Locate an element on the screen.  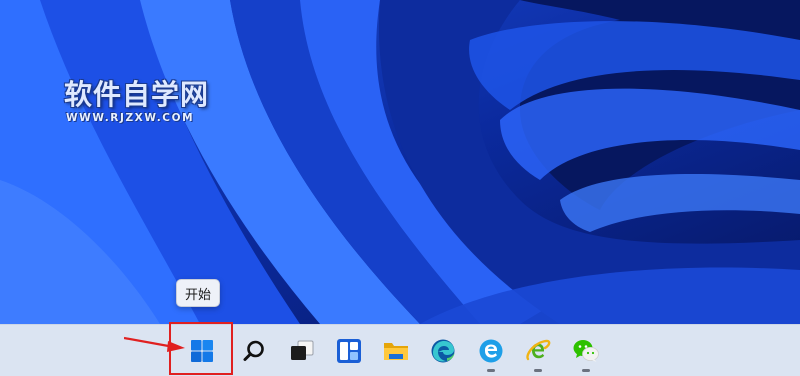
browser-button is located at coordinates (491, 353).